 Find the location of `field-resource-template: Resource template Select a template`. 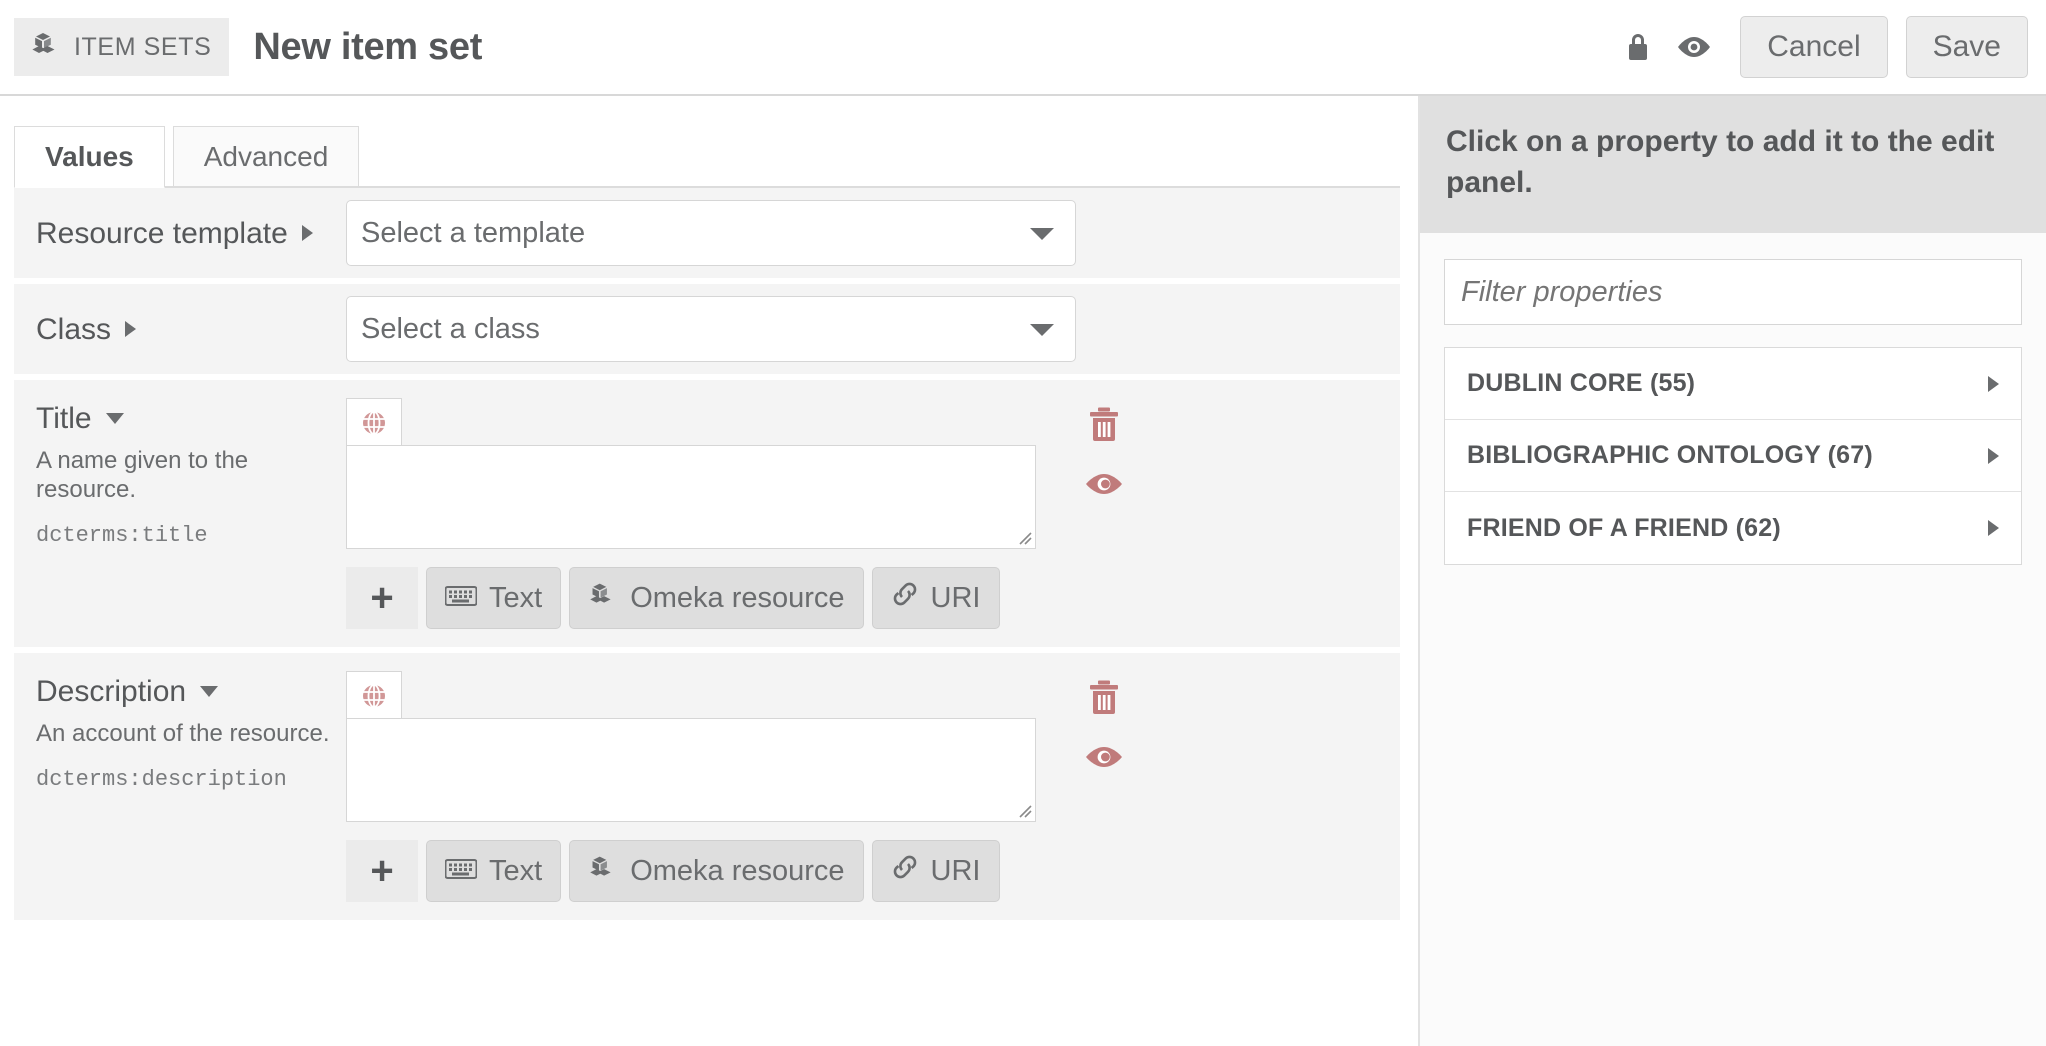

field-resource-template: Resource template Select a template is located at coordinates (707, 233).